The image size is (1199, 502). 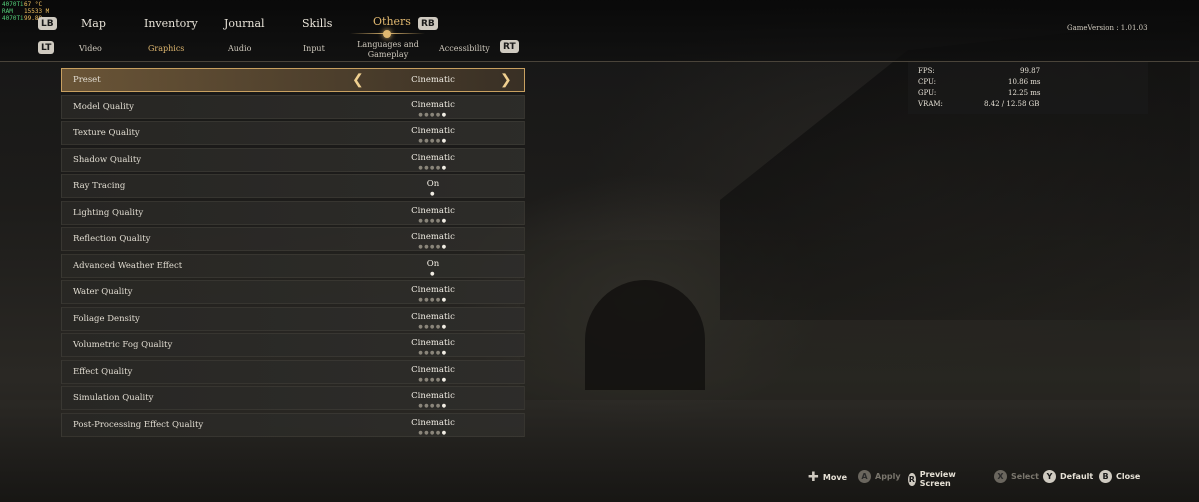 I want to click on setting-row-model-quality: Model Quality Cinematic ●●●●●, so click(x=293, y=106).